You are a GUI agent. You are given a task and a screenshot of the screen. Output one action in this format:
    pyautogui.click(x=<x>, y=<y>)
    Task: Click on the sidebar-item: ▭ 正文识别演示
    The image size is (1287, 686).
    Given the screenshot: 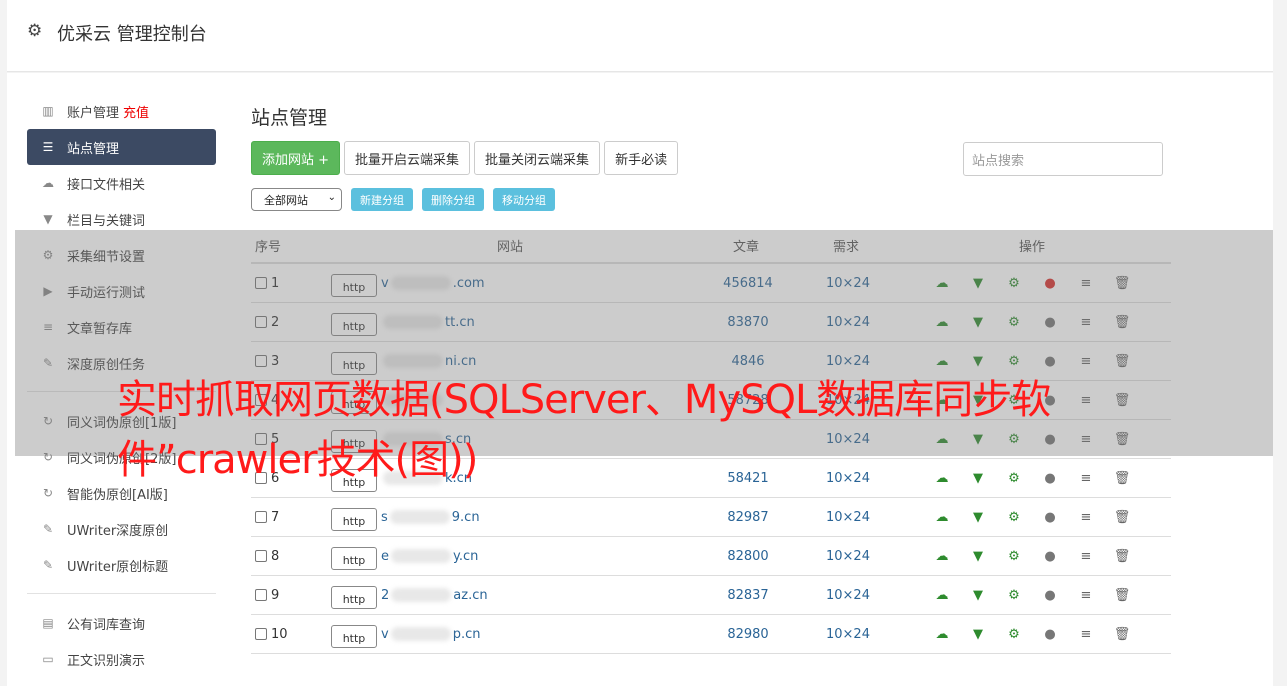 What is the action you would take?
    pyautogui.click(x=121, y=659)
    